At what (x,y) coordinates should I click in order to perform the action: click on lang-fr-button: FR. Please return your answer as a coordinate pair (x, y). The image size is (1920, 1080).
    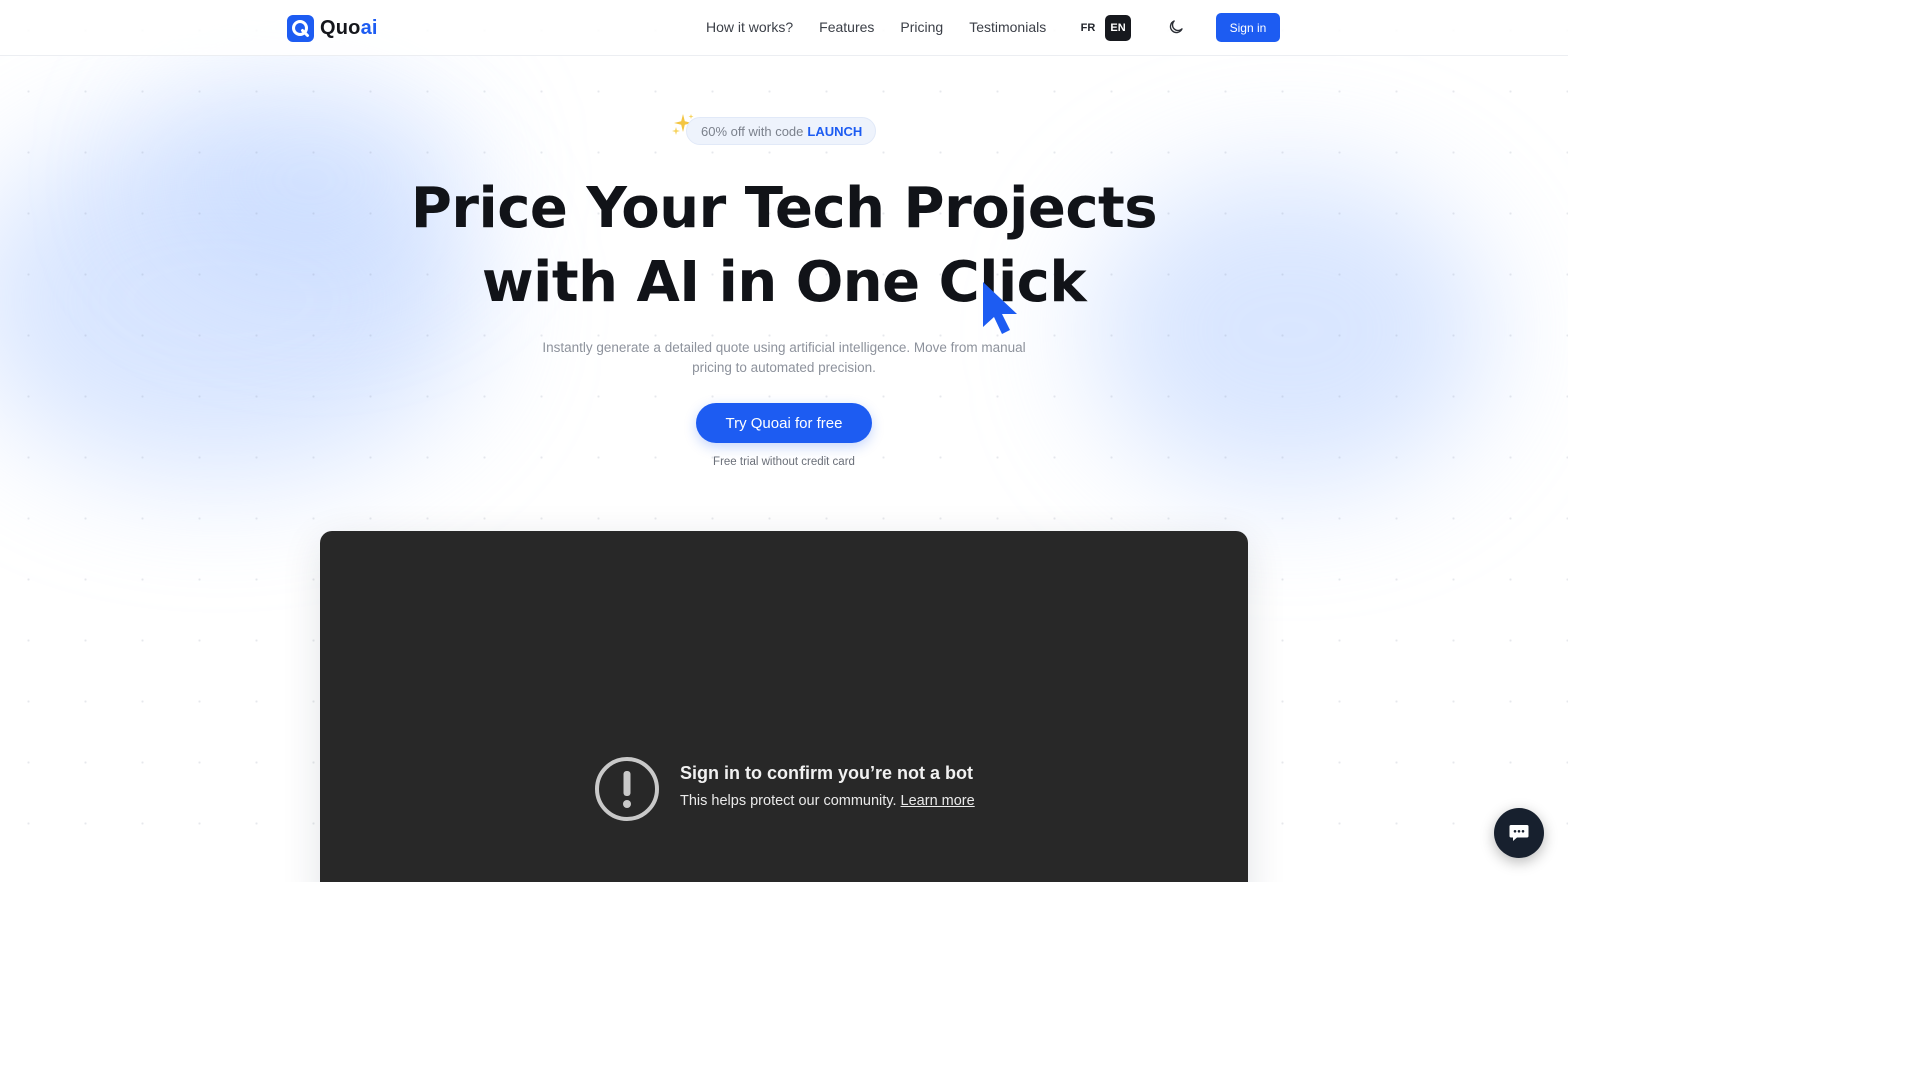
    Looking at the image, I should click on (1088, 28).